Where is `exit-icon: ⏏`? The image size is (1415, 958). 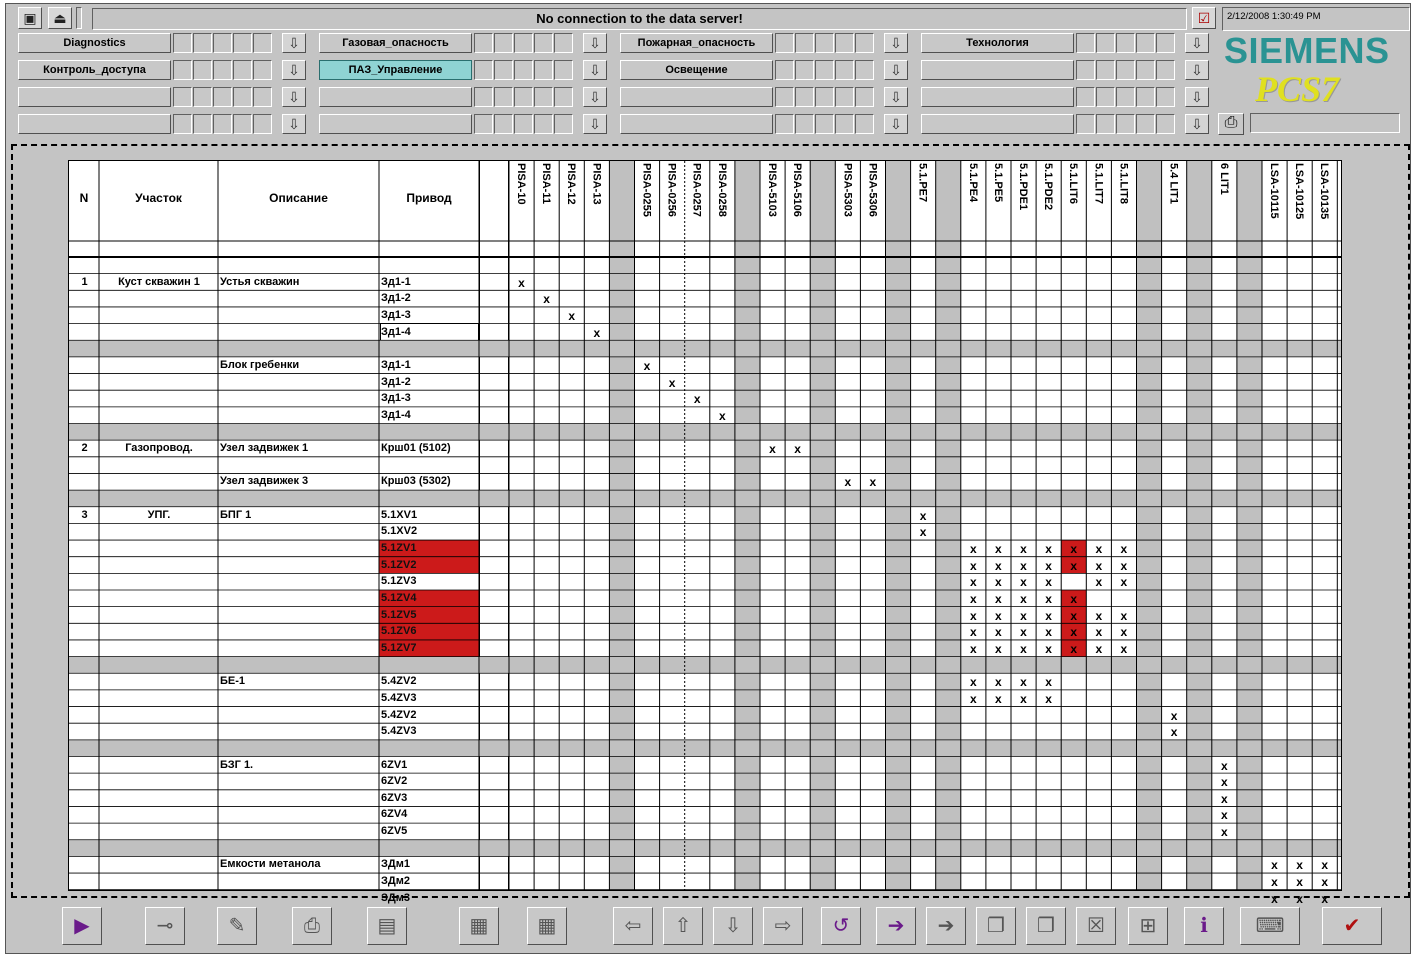 exit-icon: ⏏ is located at coordinates (60, 18).